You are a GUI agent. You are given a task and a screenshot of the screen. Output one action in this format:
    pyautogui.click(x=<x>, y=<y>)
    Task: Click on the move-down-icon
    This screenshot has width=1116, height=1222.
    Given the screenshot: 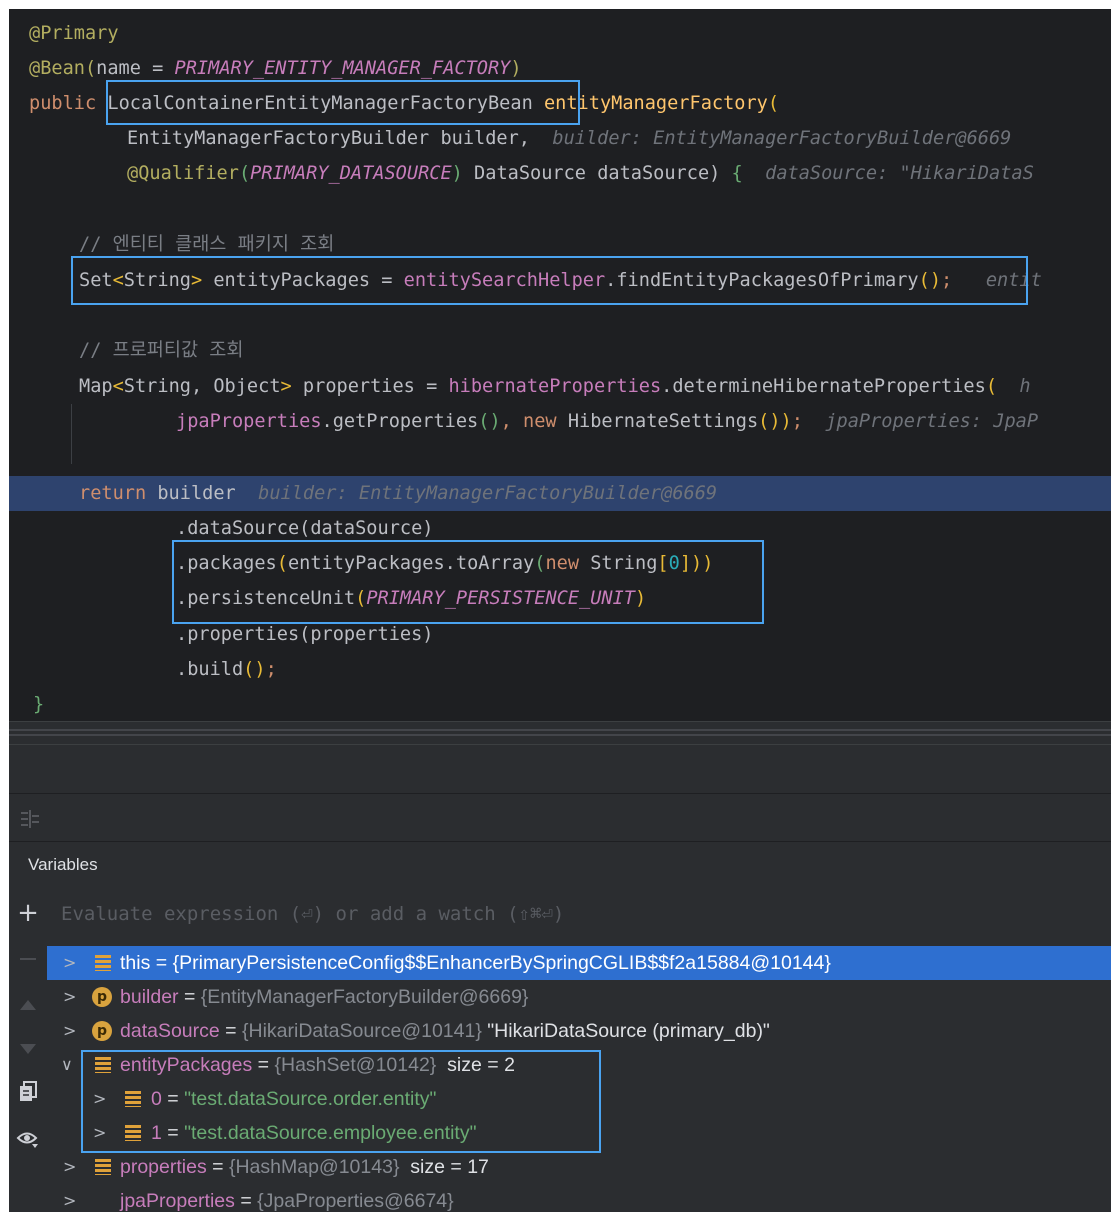 What is the action you would take?
    pyautogui.click(x=28, y=1049)
    